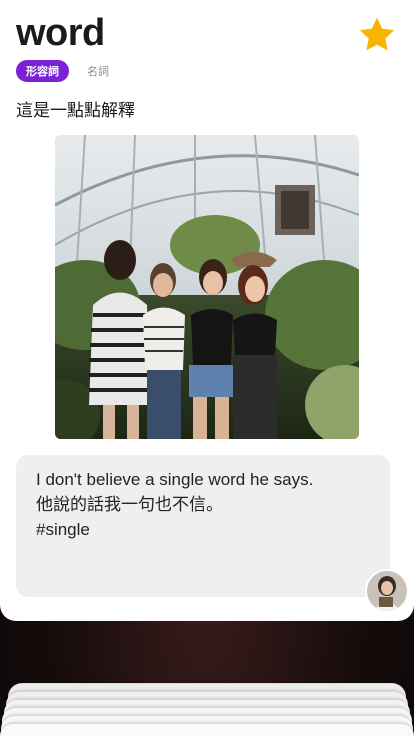 This screenshot has width=414, height=736. What do you see at coordinates (387, 591) in the screenshot?
I see `avatar` at bounding box center [387, 591].